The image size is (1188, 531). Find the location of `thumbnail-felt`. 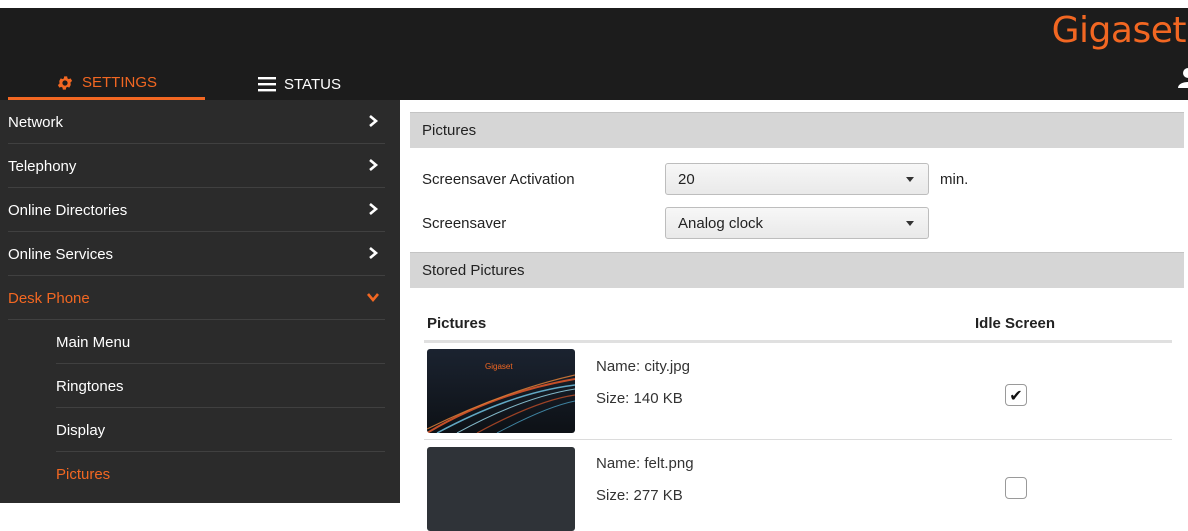

thumbnail-felt is located at coordinates (501, 489).